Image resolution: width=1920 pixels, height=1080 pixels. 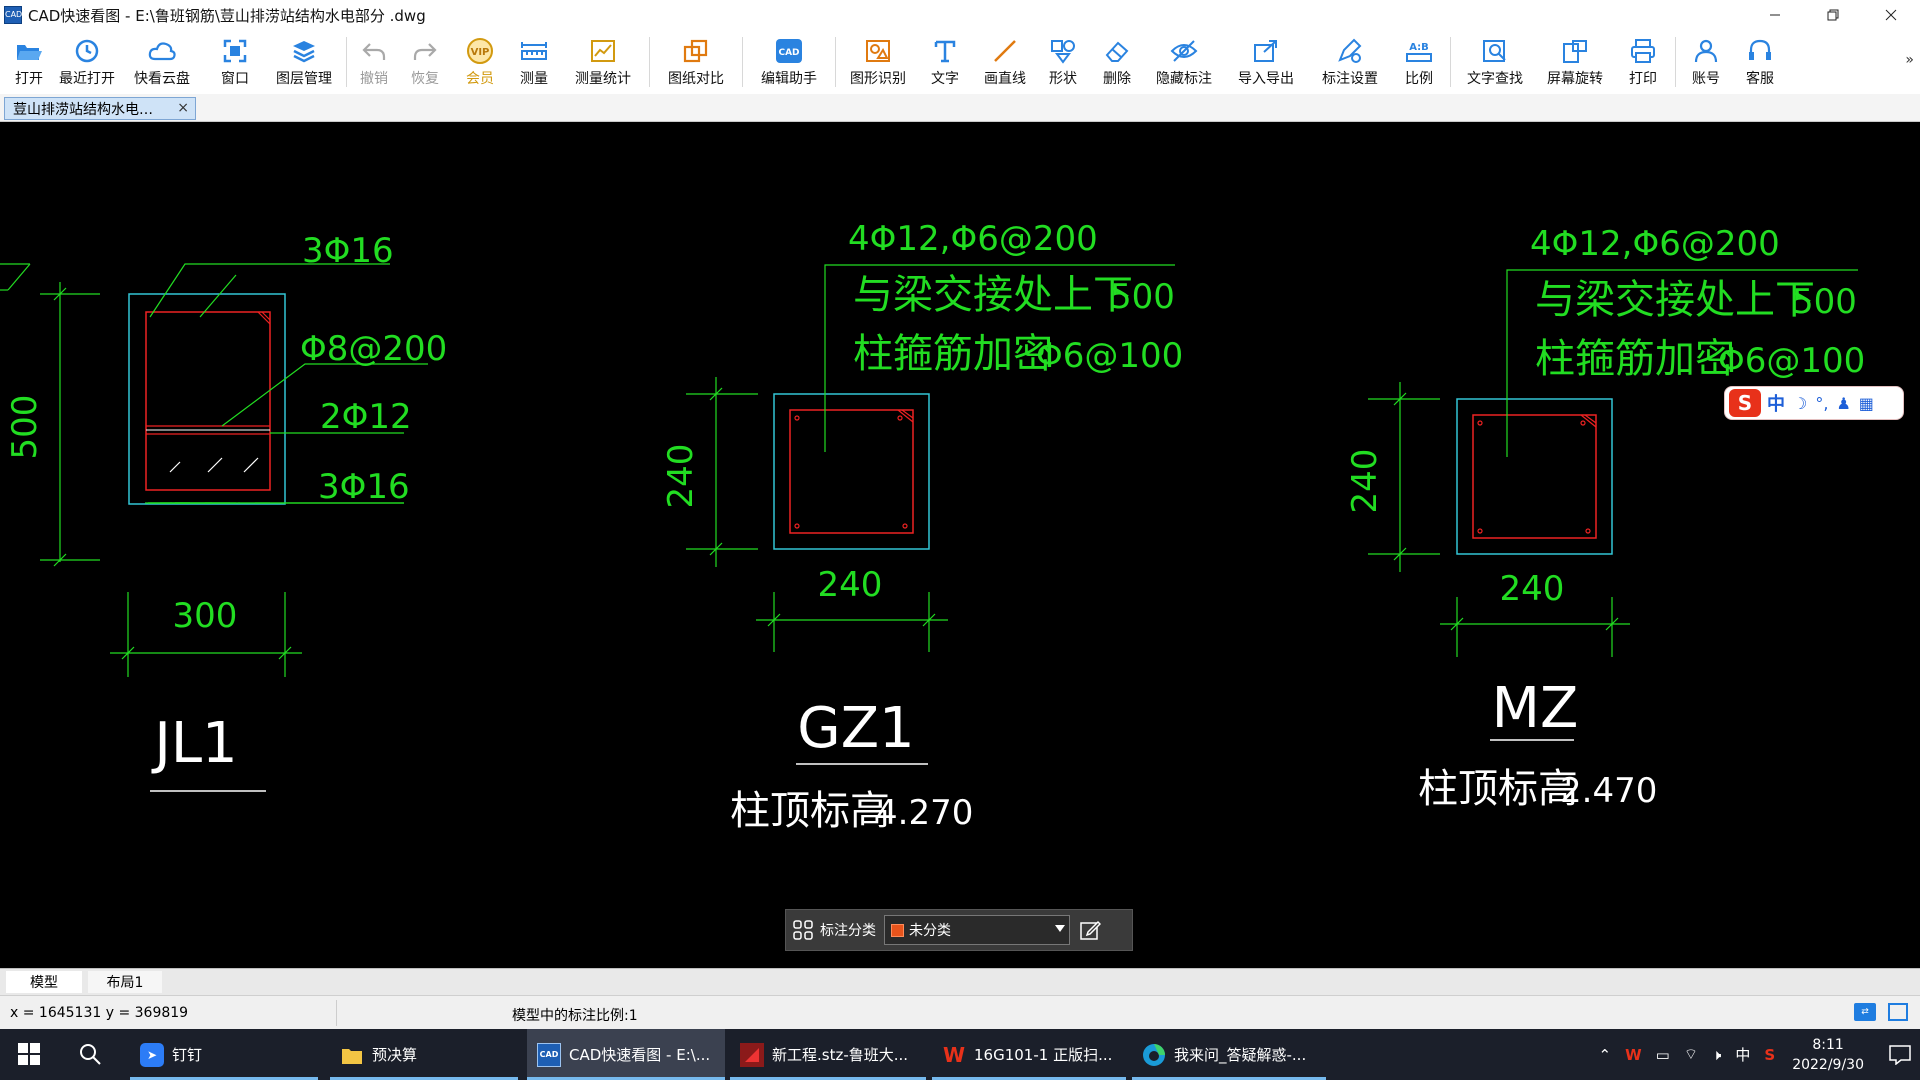 What do you see at coordinates (480, 62) in the screenshot?
I see `vip-button: VIP 会员` at bounding box center [480, 62].